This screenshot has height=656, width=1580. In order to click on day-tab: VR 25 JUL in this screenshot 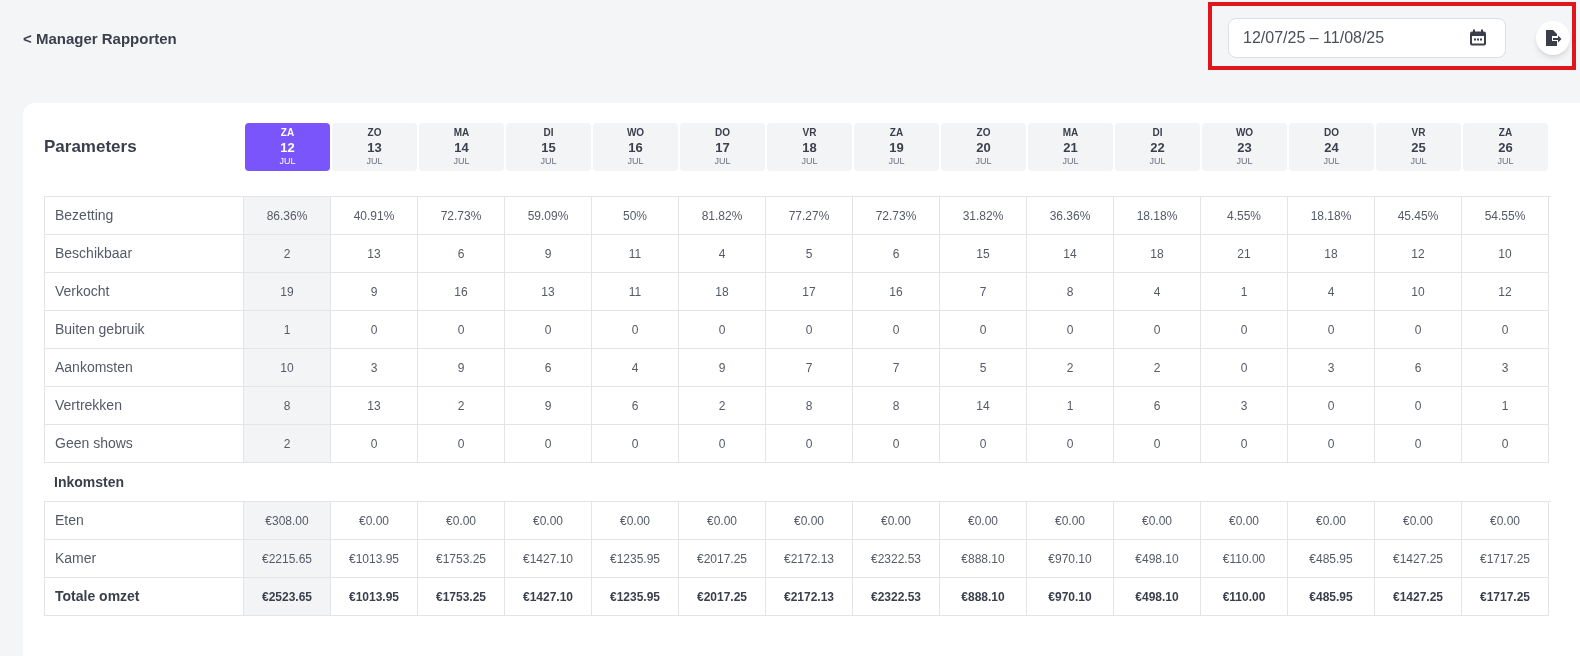, I will do `click(1418, 147)`.